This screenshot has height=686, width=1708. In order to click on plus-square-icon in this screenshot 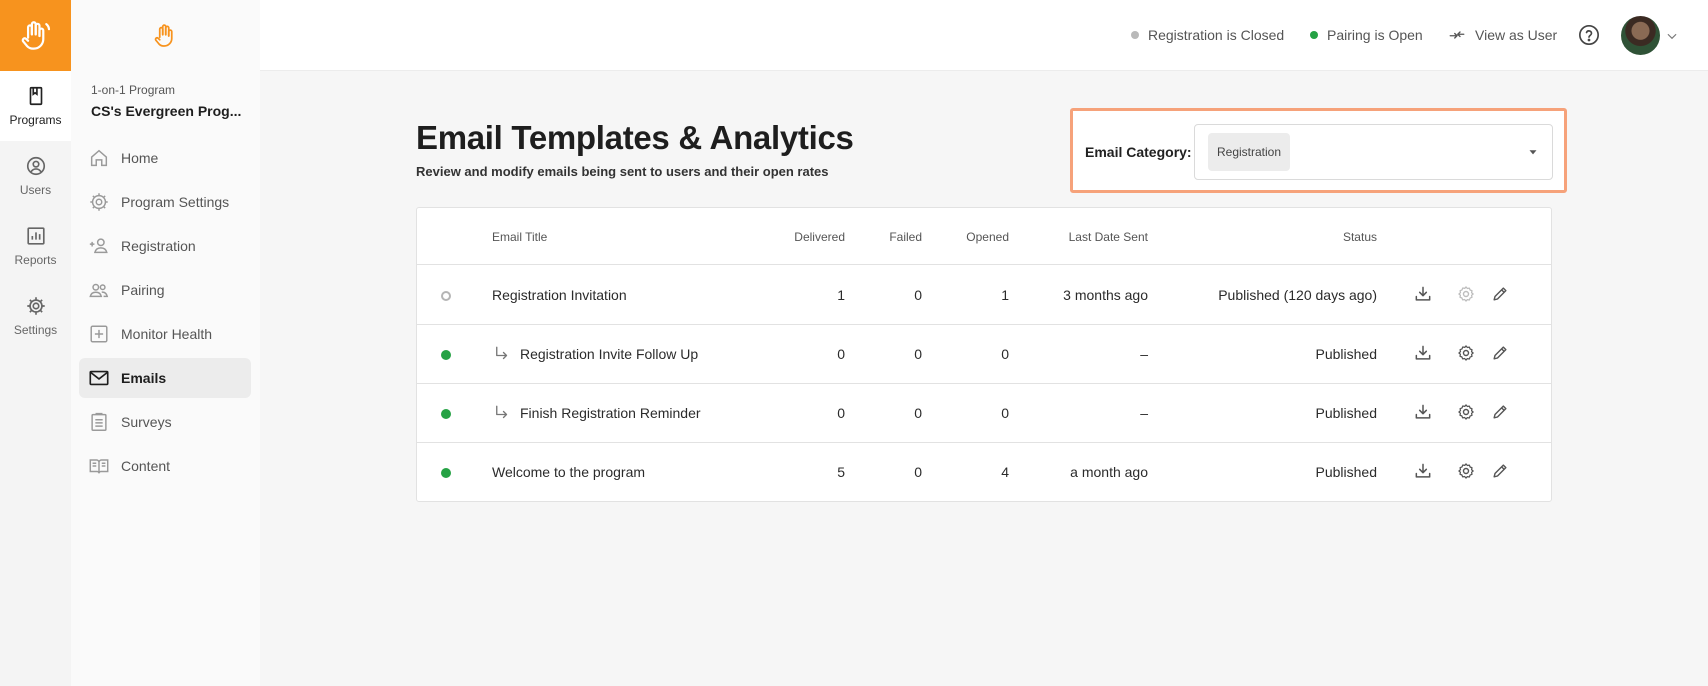, I will do `click(99, 334)`.